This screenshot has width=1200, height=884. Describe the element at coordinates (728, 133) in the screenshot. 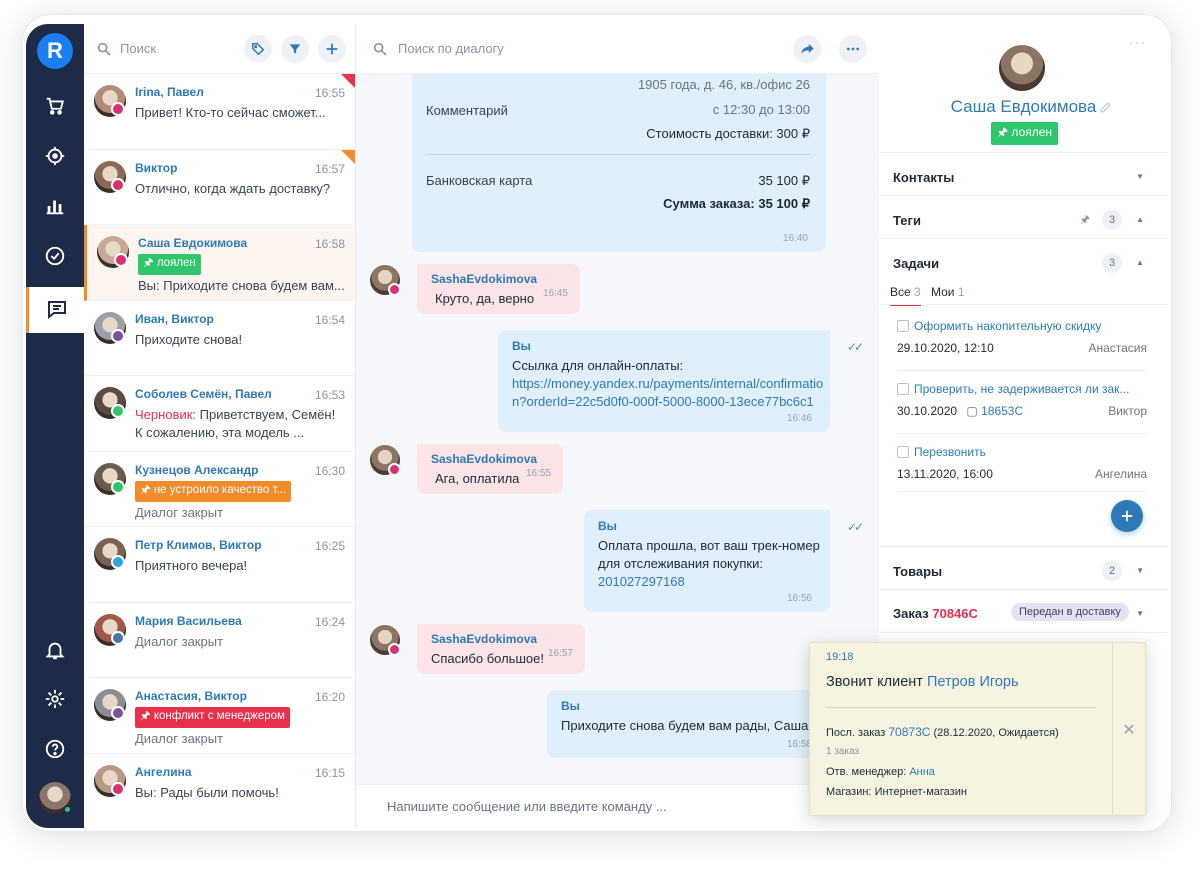

I see `delivery-cost: Стоимость доставки: 300 ₽` at that location.